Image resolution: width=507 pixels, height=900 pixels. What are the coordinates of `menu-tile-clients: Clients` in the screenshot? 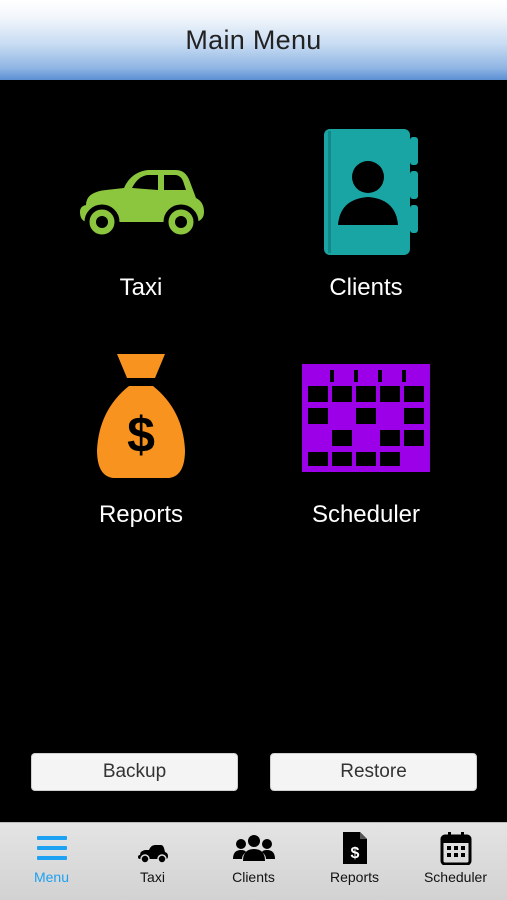 It's located at (366, 217).